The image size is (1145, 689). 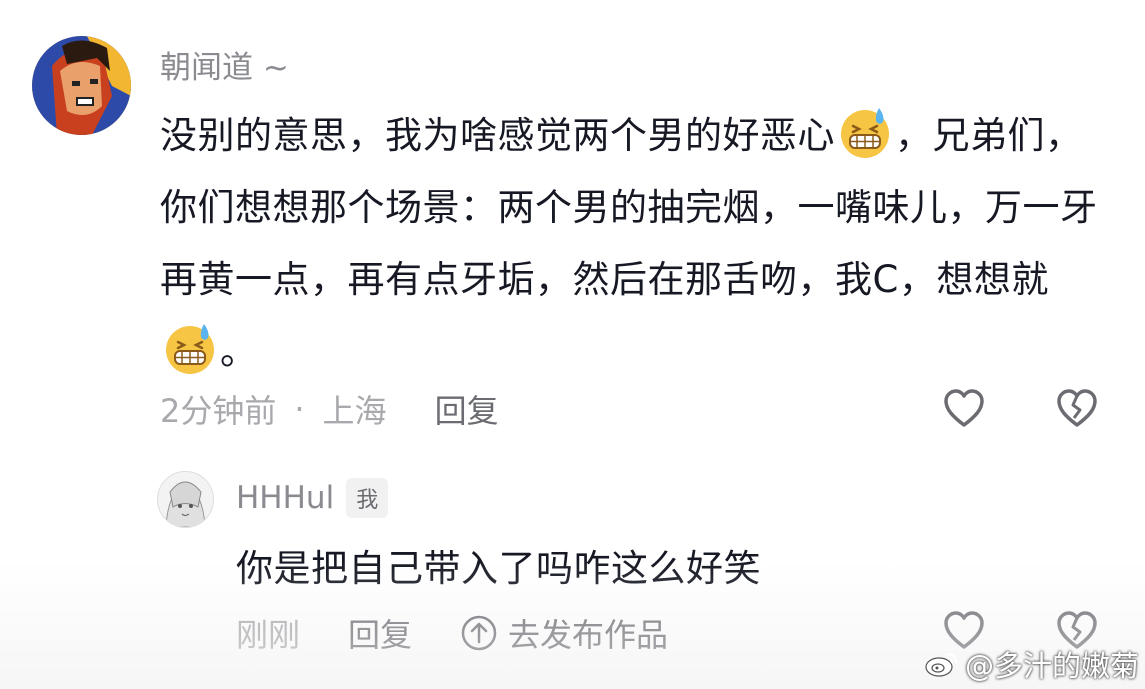 I want to click on reply-avatar, so click(x=185, y=499).